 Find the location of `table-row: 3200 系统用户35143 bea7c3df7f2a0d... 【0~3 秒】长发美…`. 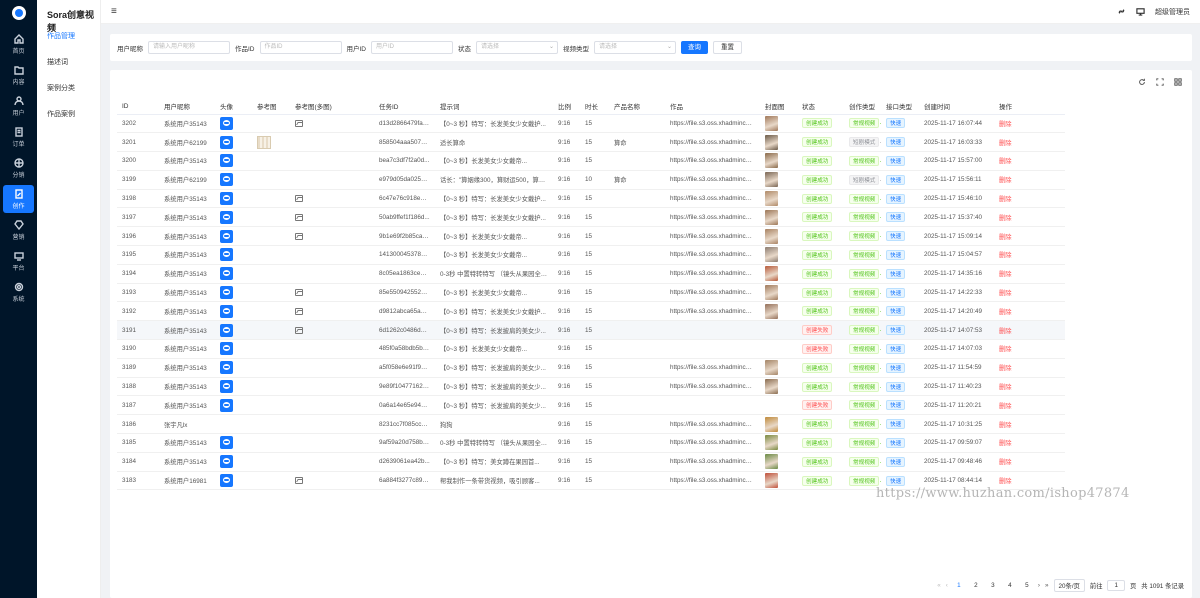

table-row: 3200 系统用户35143 bea7c3df7f2a0d... 【0~3 秒】长发美… is located at coordinates (591, 161).